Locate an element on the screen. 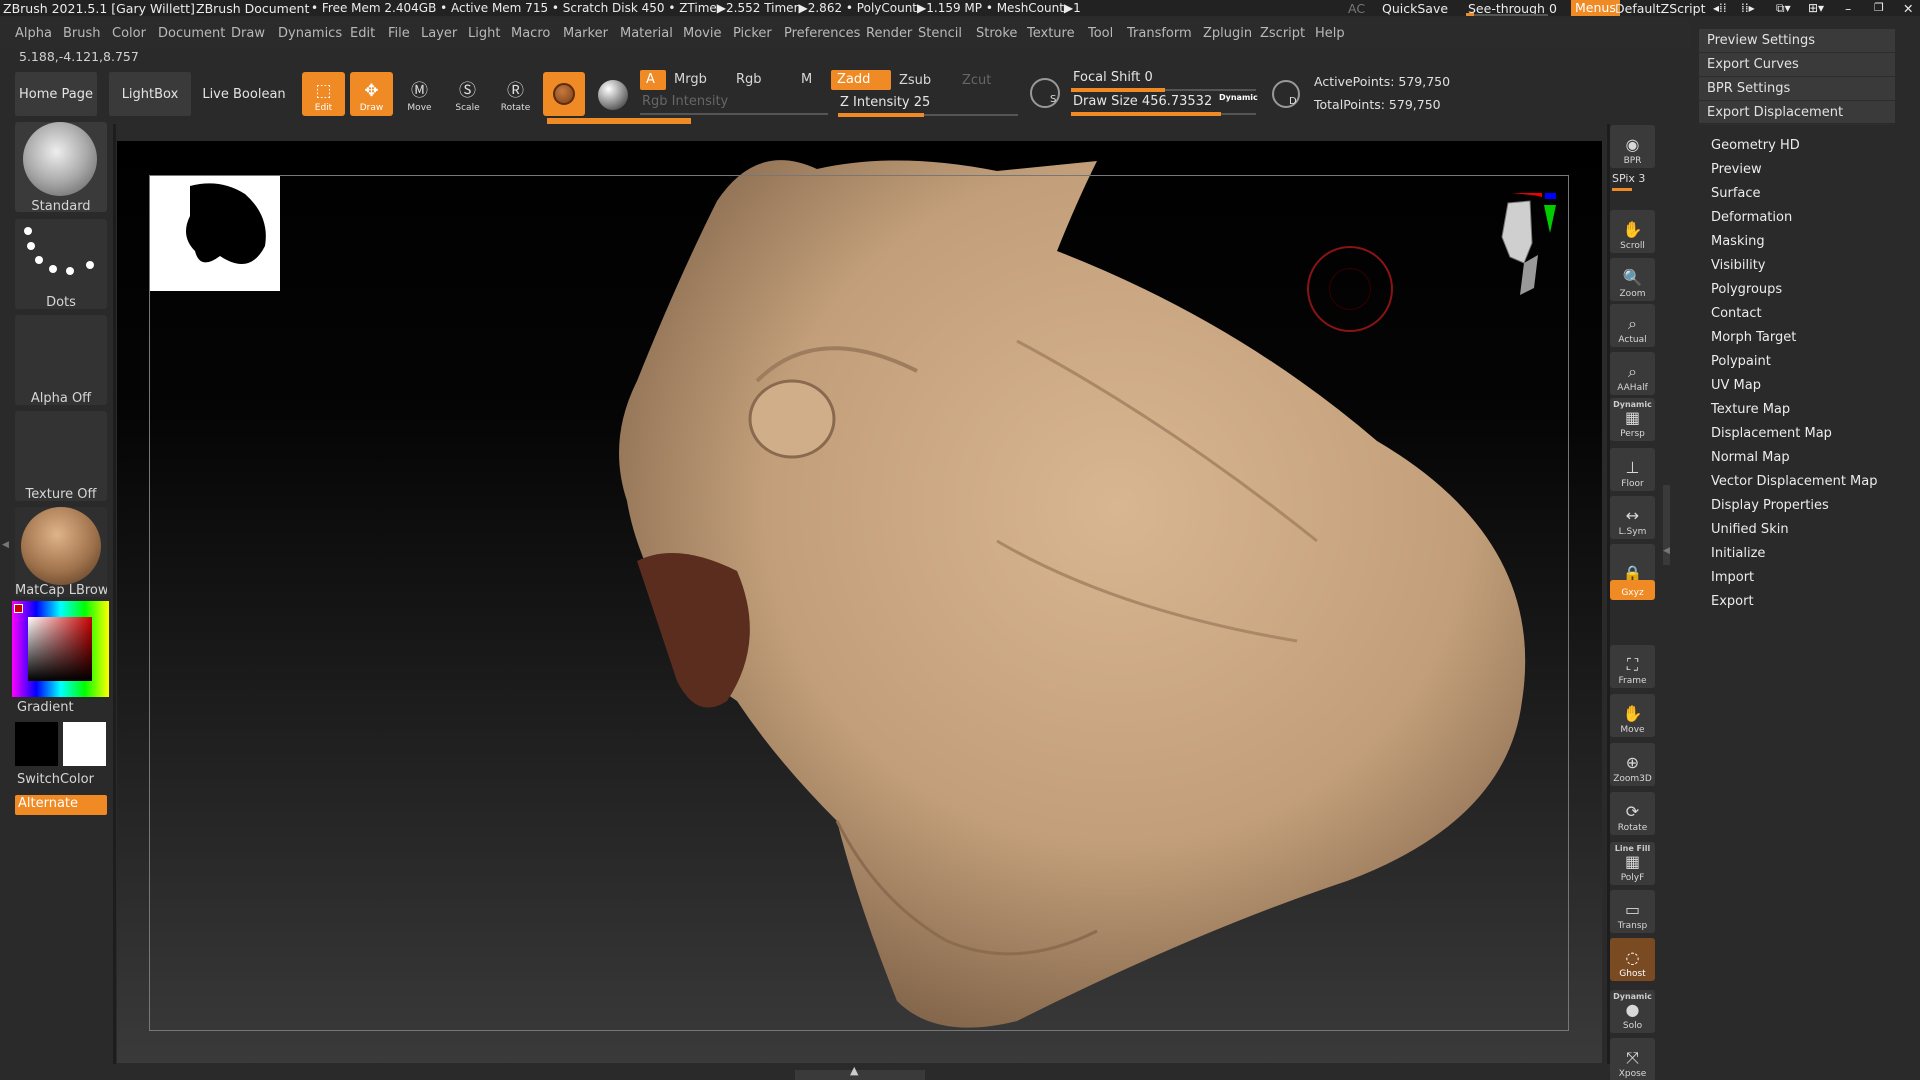 Image resolution: width=1920 pixels, height=1080 pixels. subpalette-texture-map: Texture Map is located at coordinates (1750, 409).